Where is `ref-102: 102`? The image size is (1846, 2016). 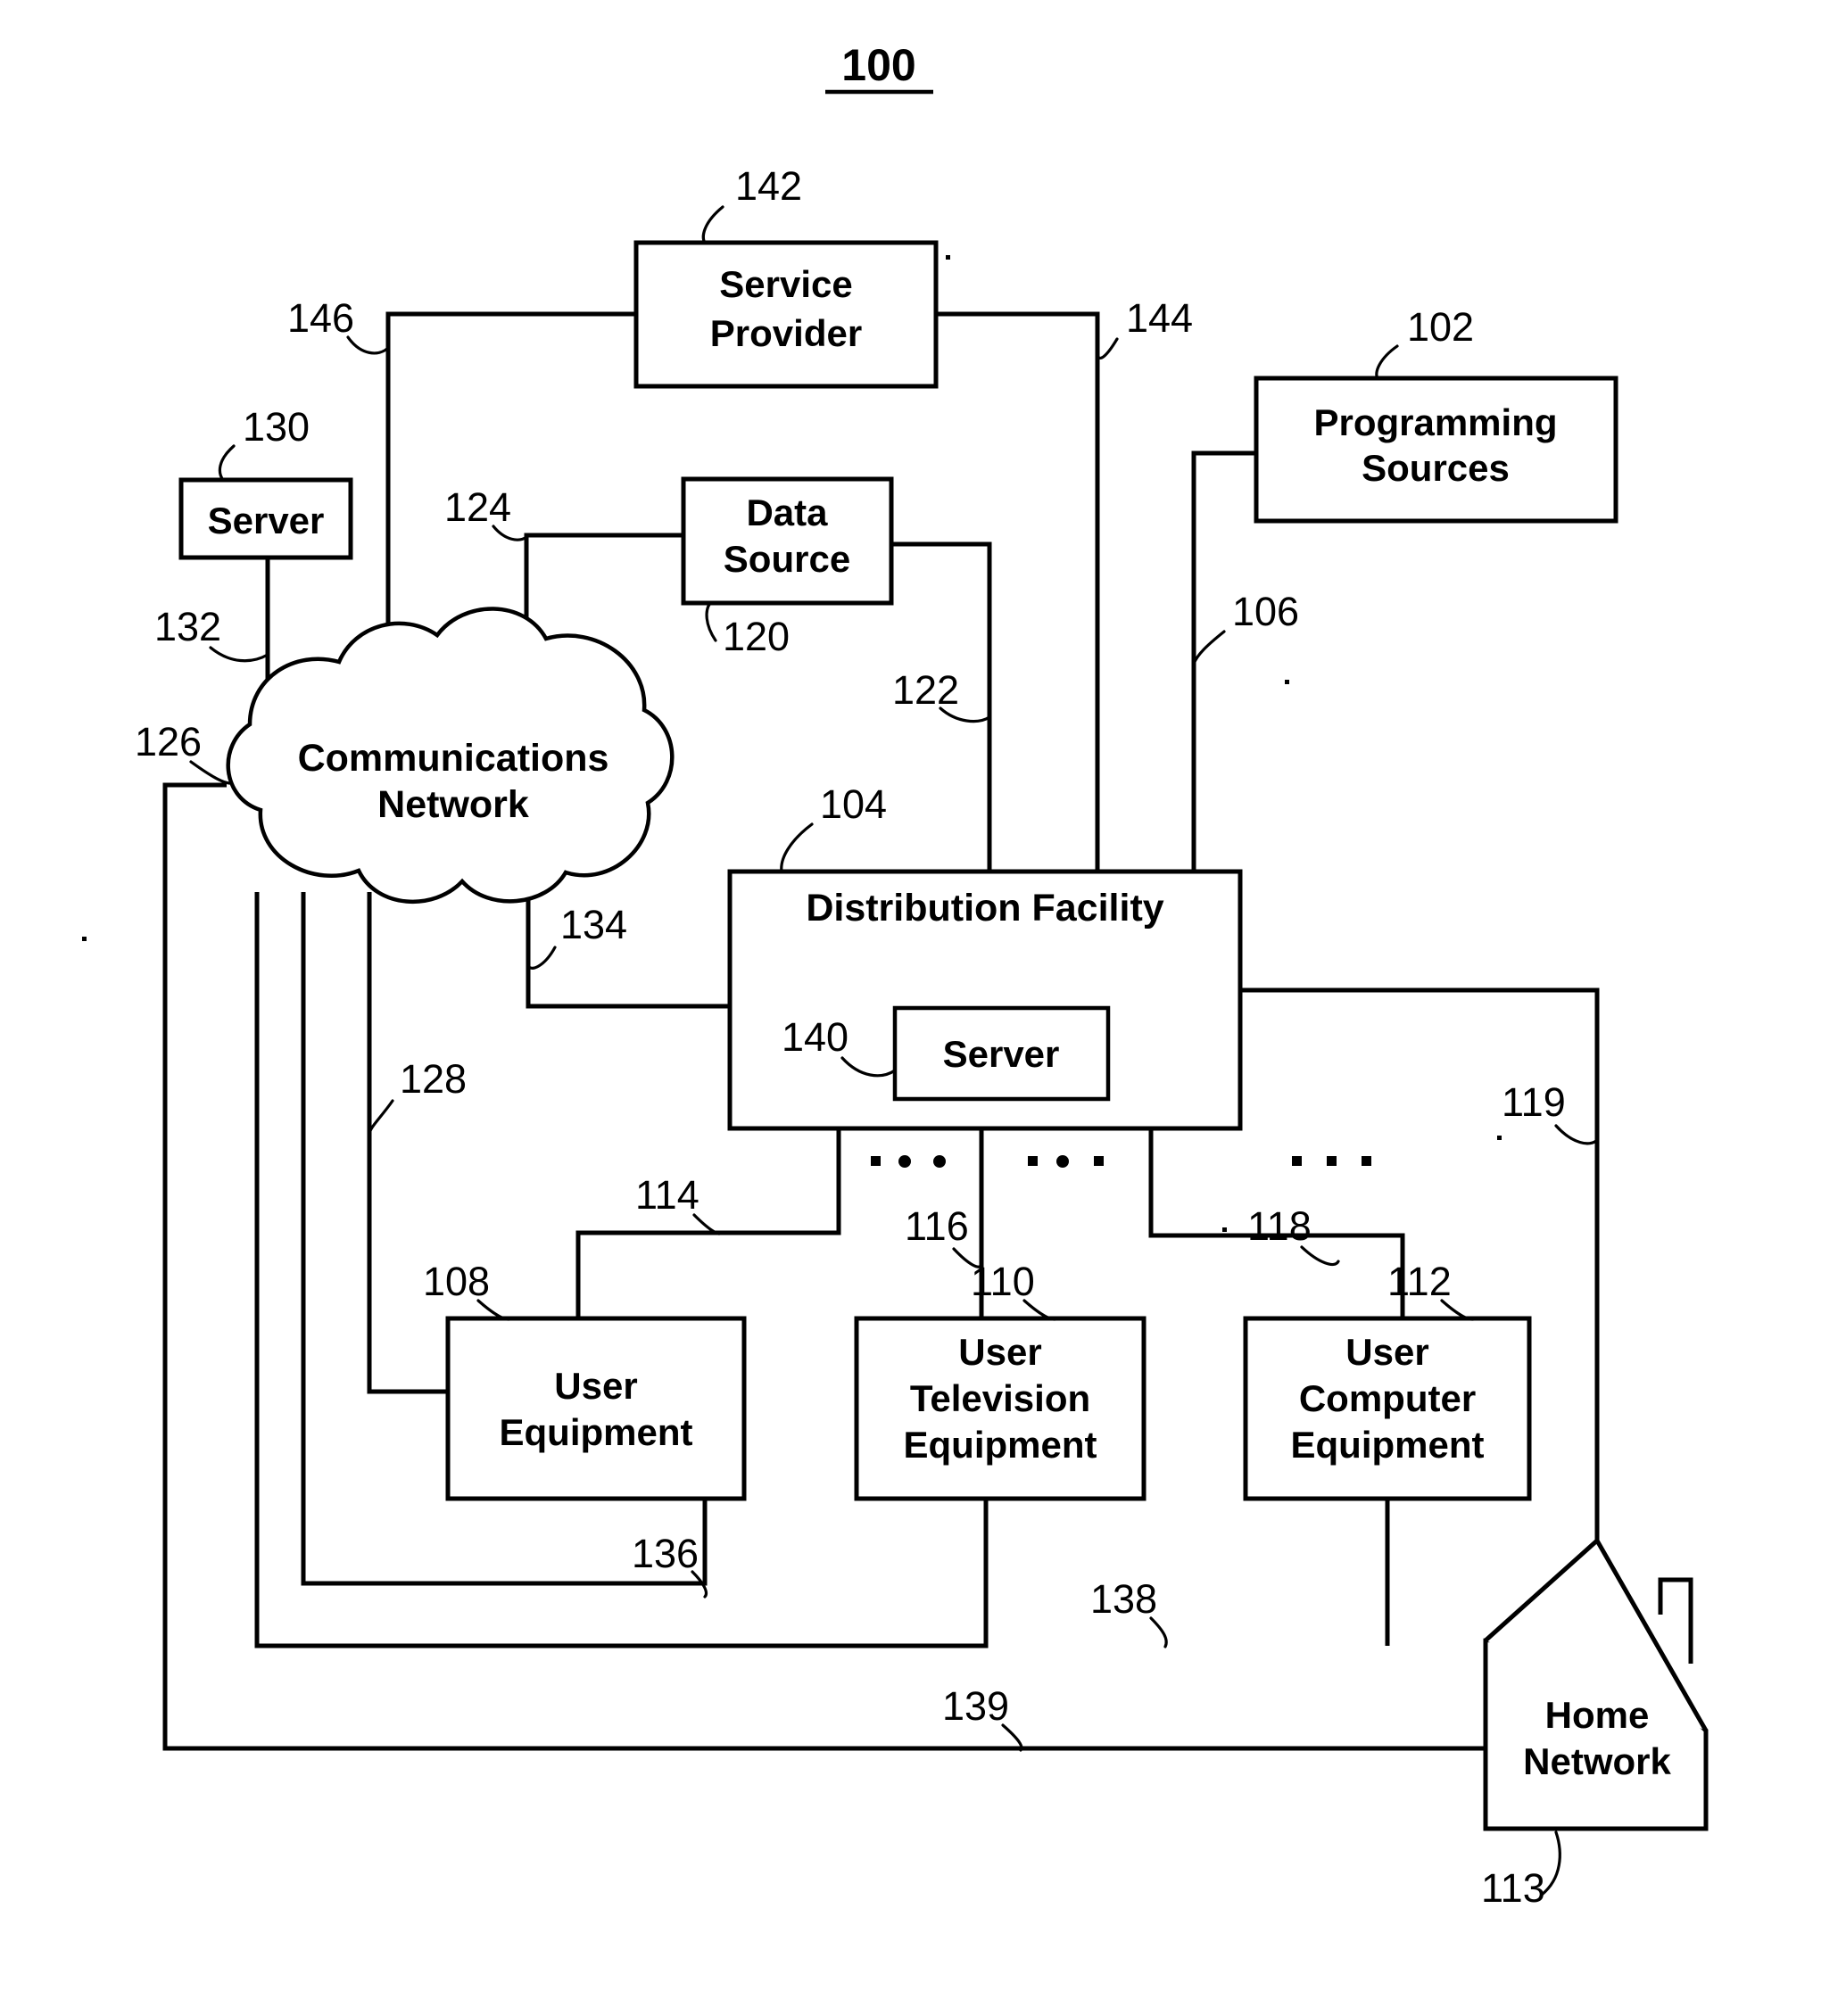
ref-102: 102 is located at coordinates (1440, 327).